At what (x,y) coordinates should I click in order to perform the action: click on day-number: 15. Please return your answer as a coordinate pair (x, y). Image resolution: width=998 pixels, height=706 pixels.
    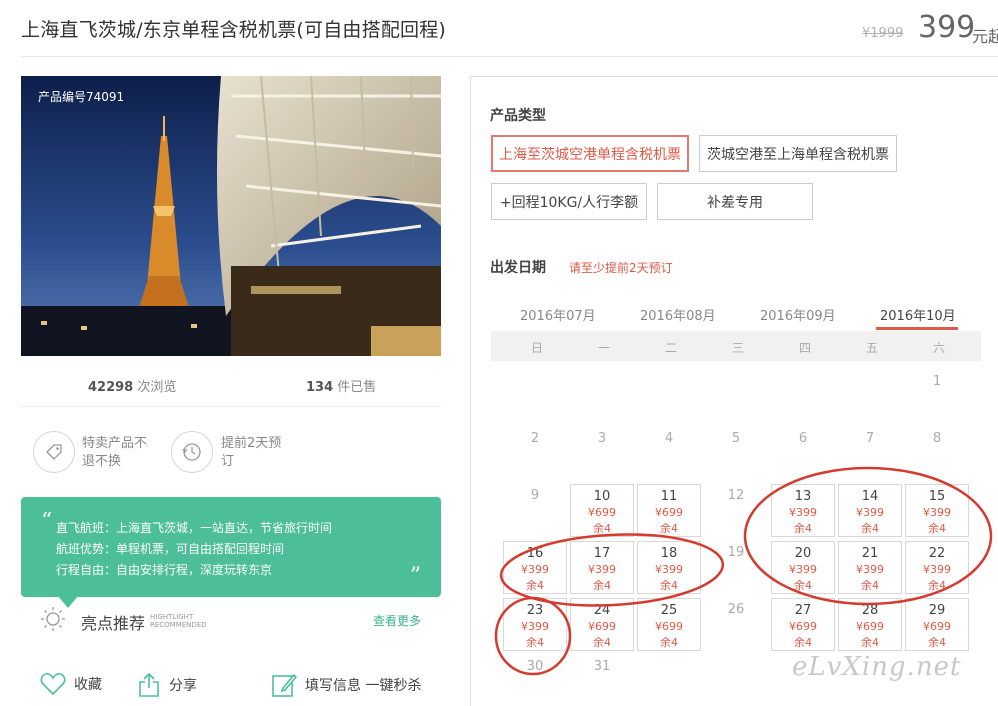
    Looking at the image, I should click on (937, 496).